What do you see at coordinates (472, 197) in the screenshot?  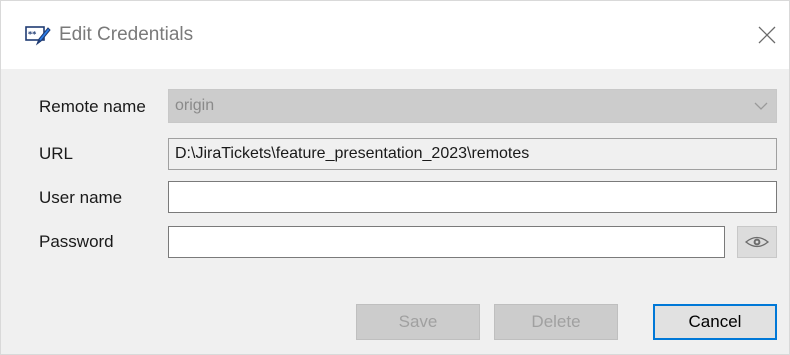 I see `user-name-field` at bounding box center [472, 197].